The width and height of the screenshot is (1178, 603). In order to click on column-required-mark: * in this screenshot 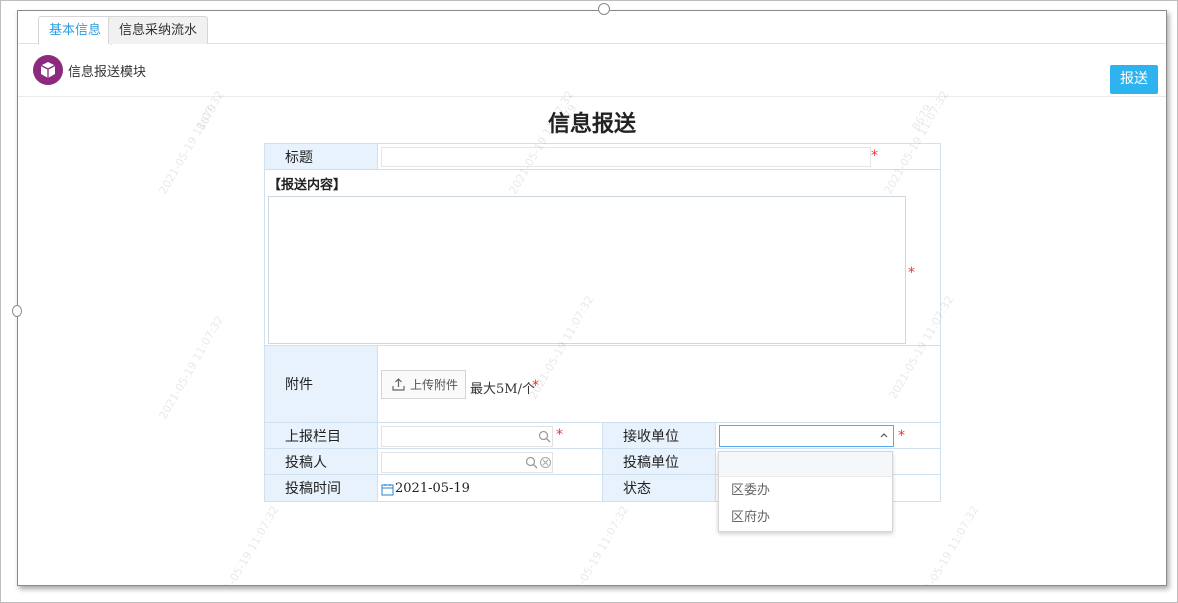, I will do `click(559, 435)`.